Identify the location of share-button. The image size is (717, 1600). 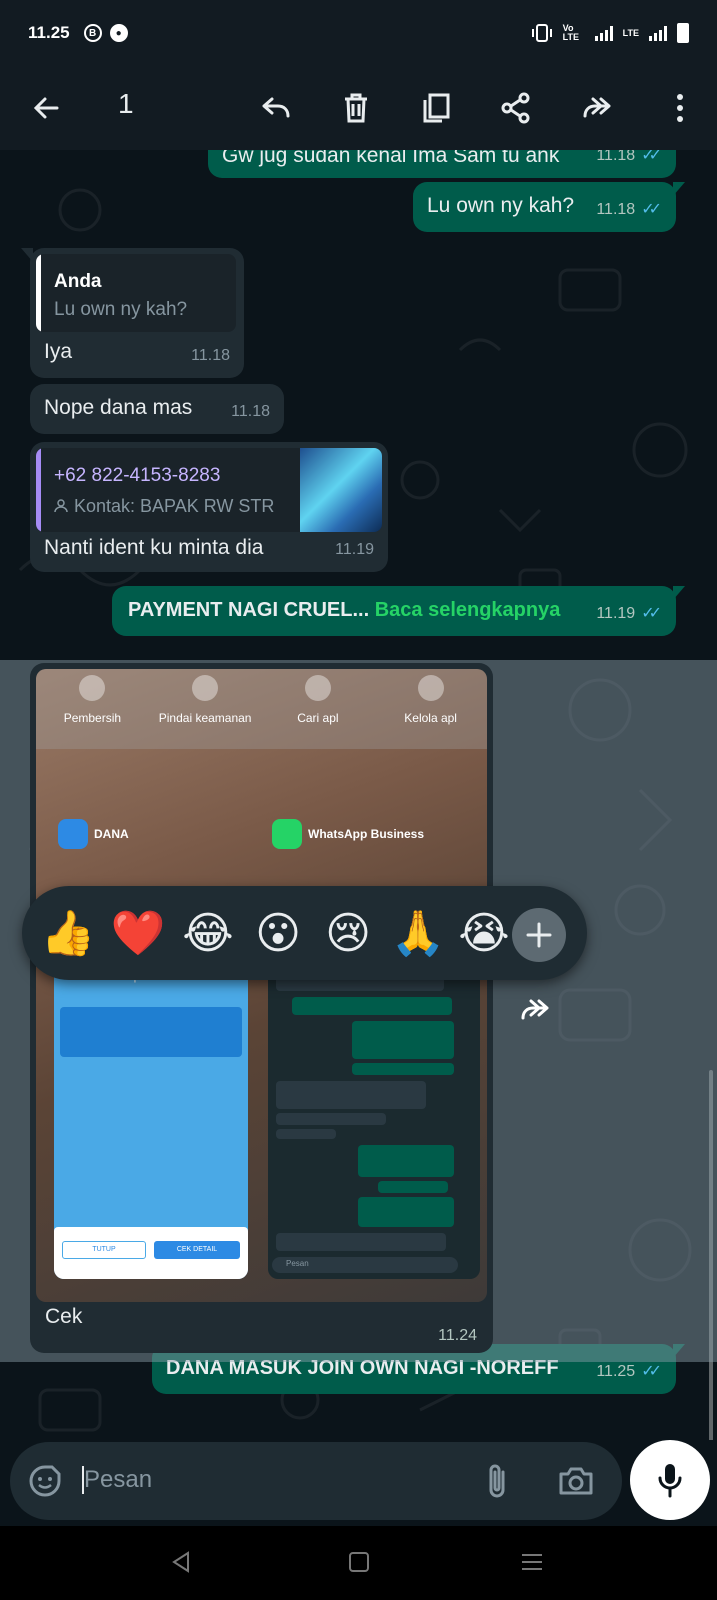
(516, 108).